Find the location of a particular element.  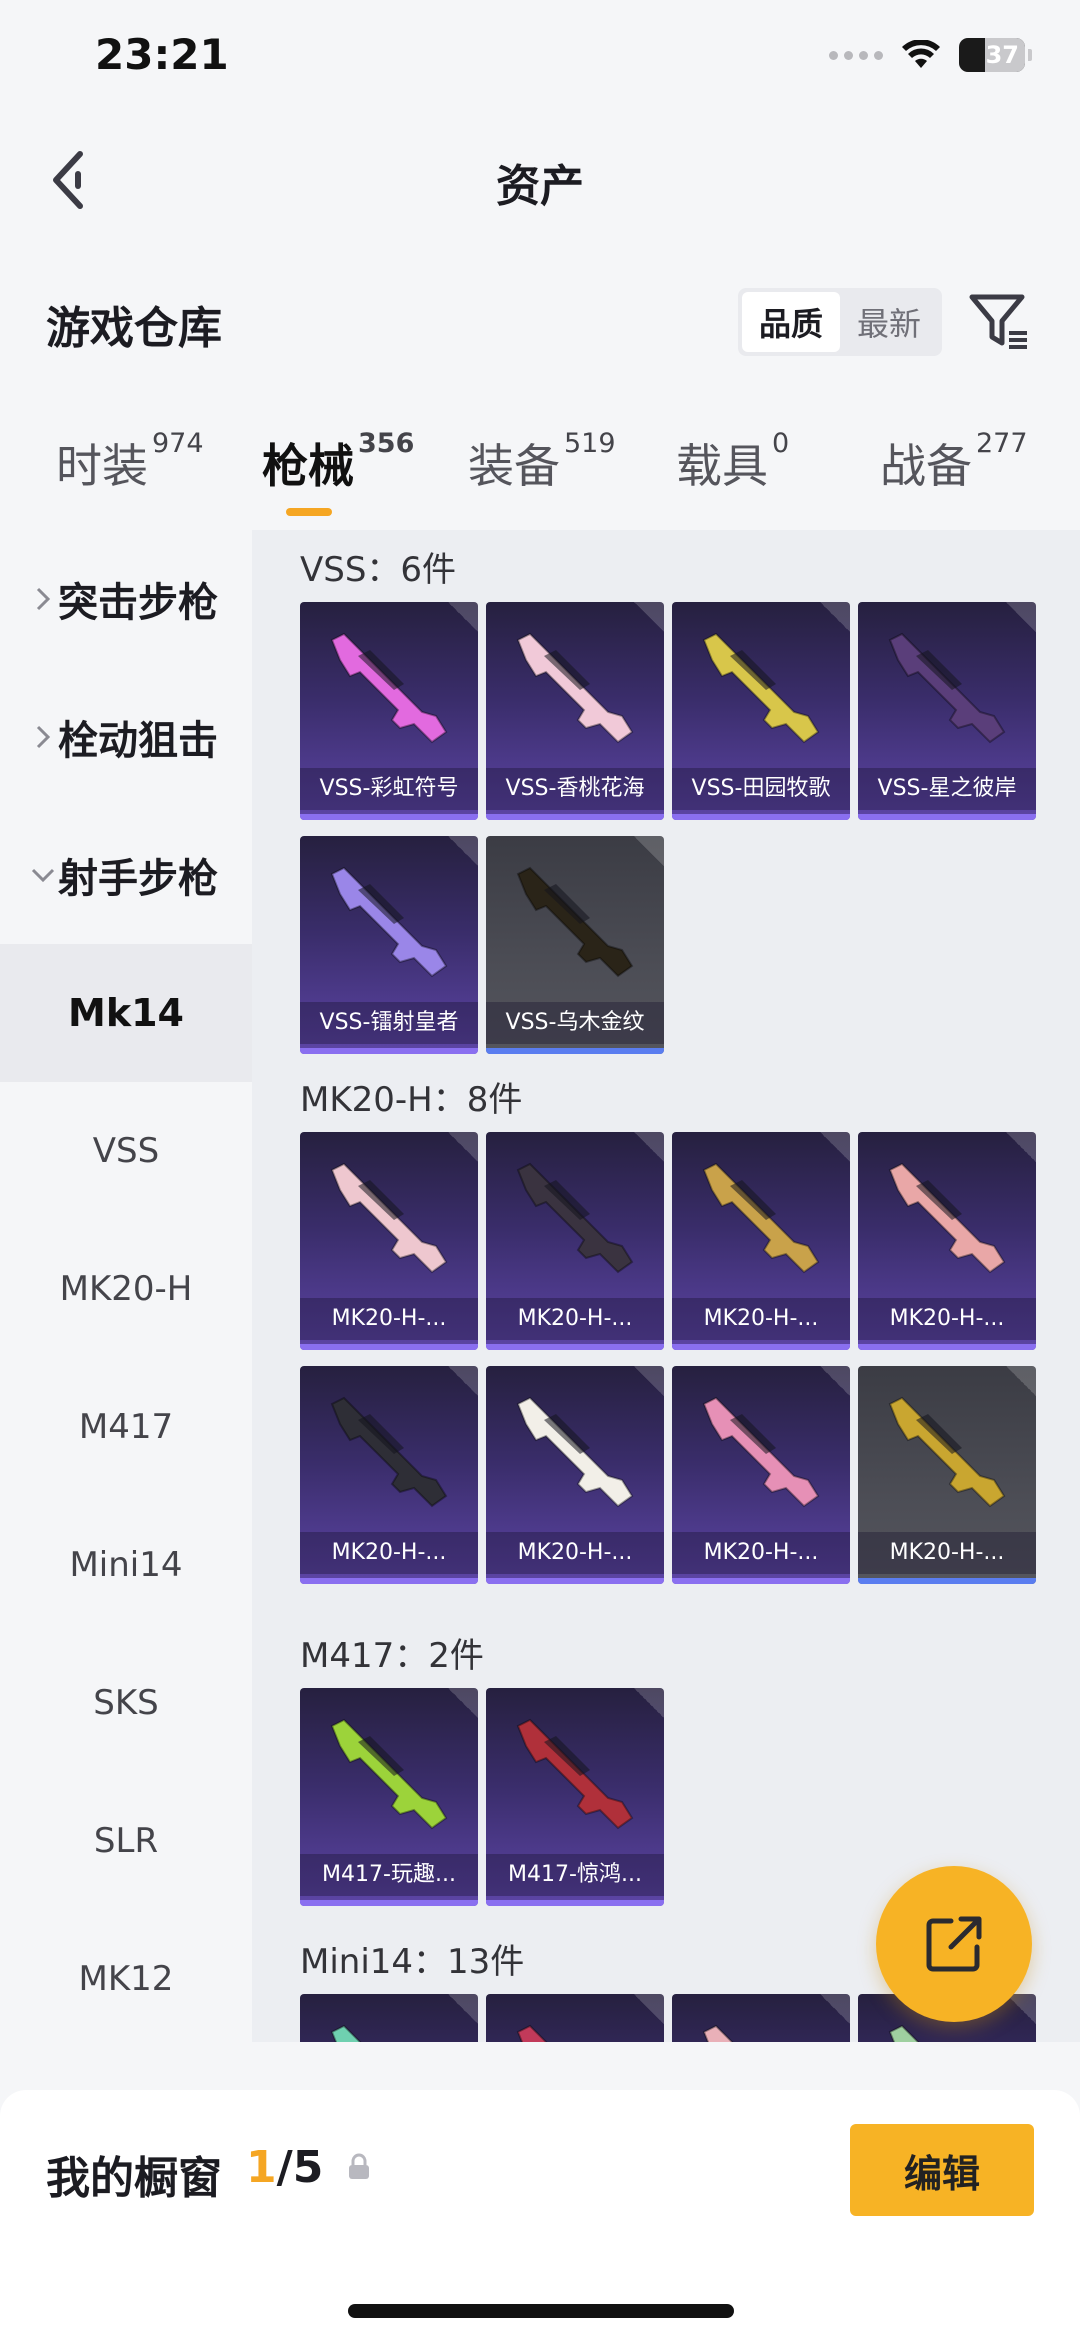

skin-card: VSS-乌木金纹 is located at coordinates (575, 945).